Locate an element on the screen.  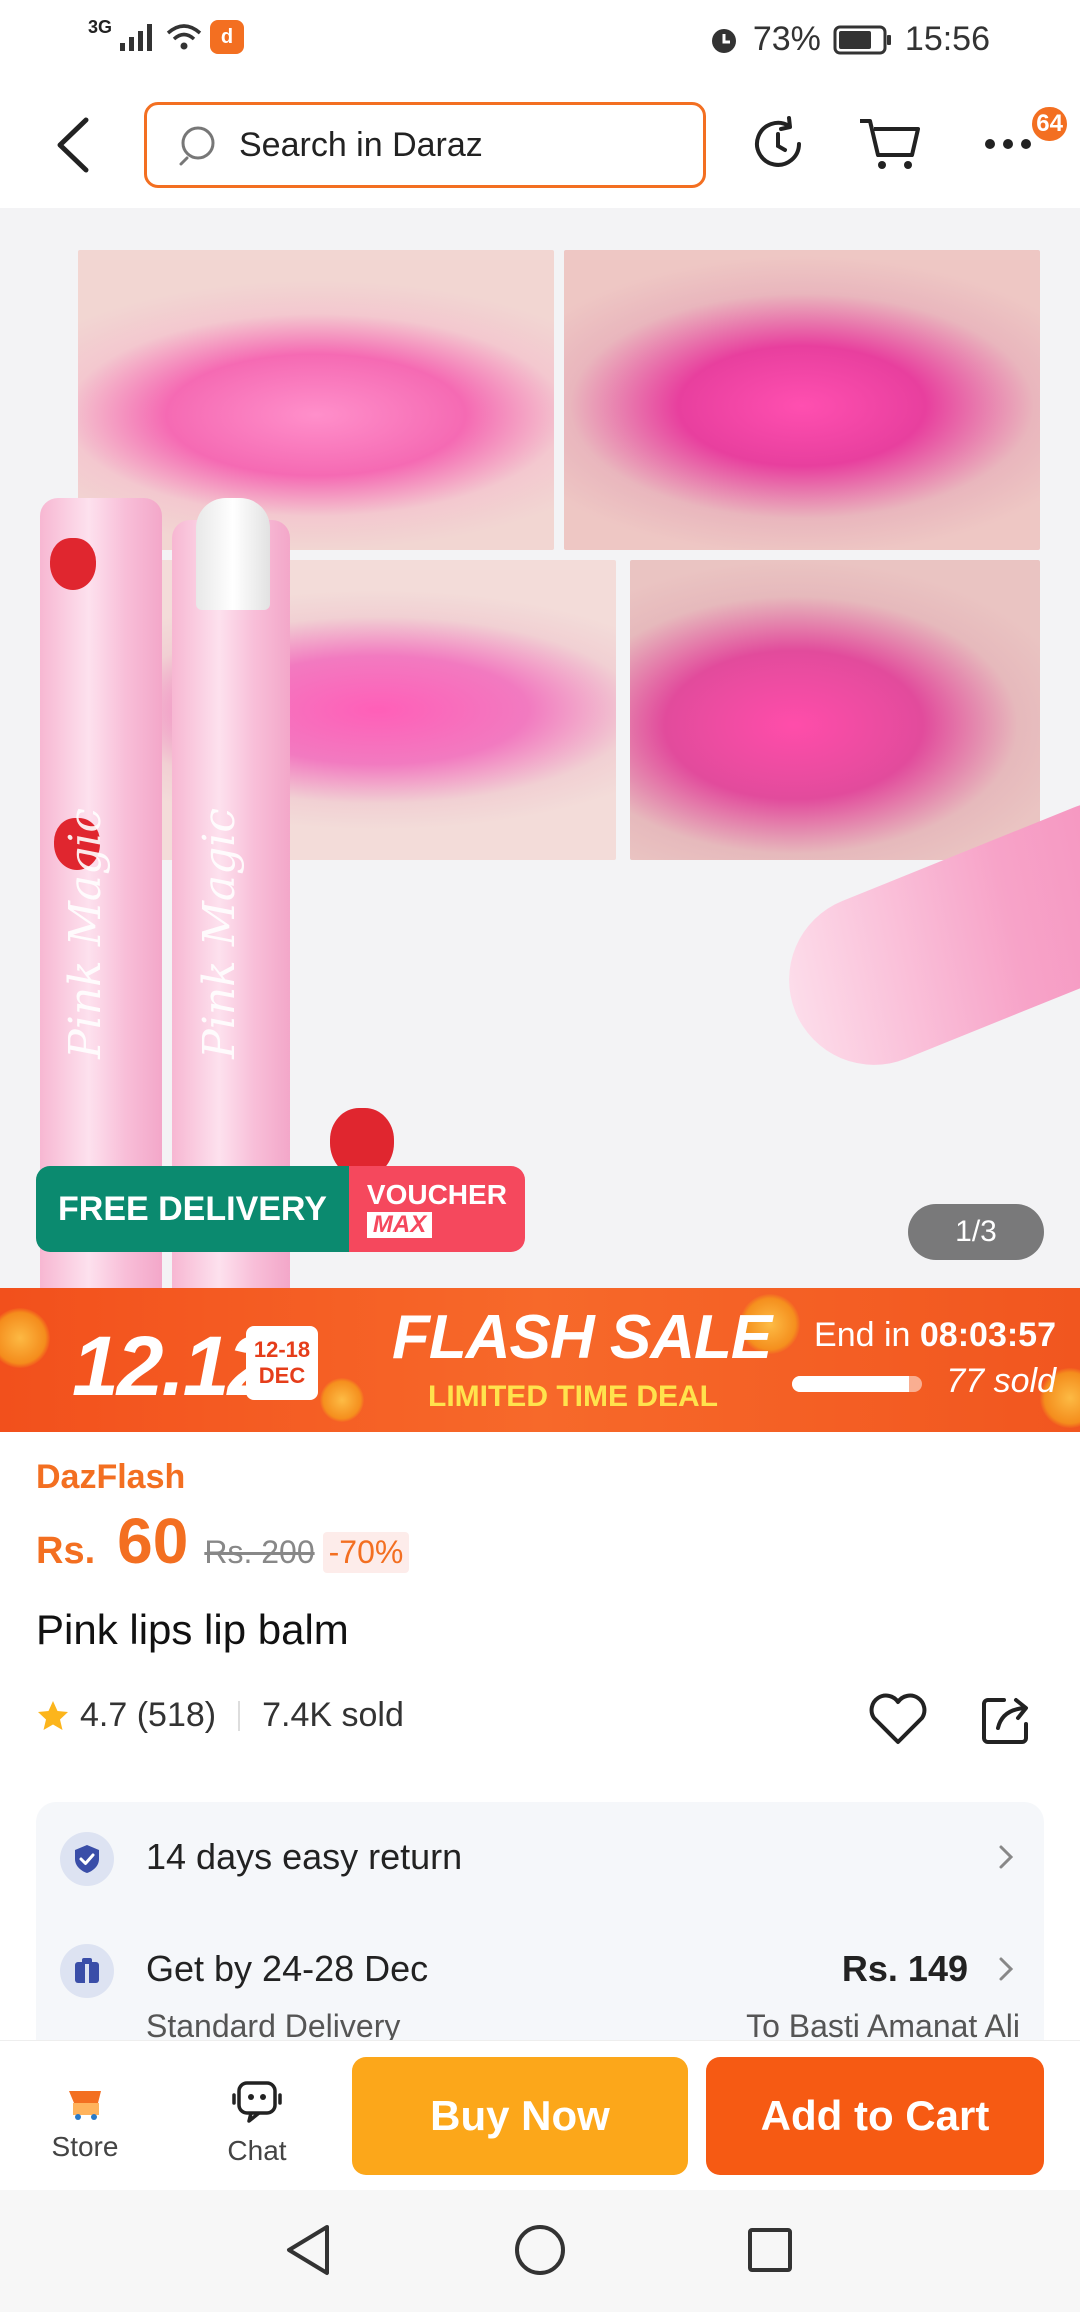
share-icon is located at coordinates (1006, 1720).